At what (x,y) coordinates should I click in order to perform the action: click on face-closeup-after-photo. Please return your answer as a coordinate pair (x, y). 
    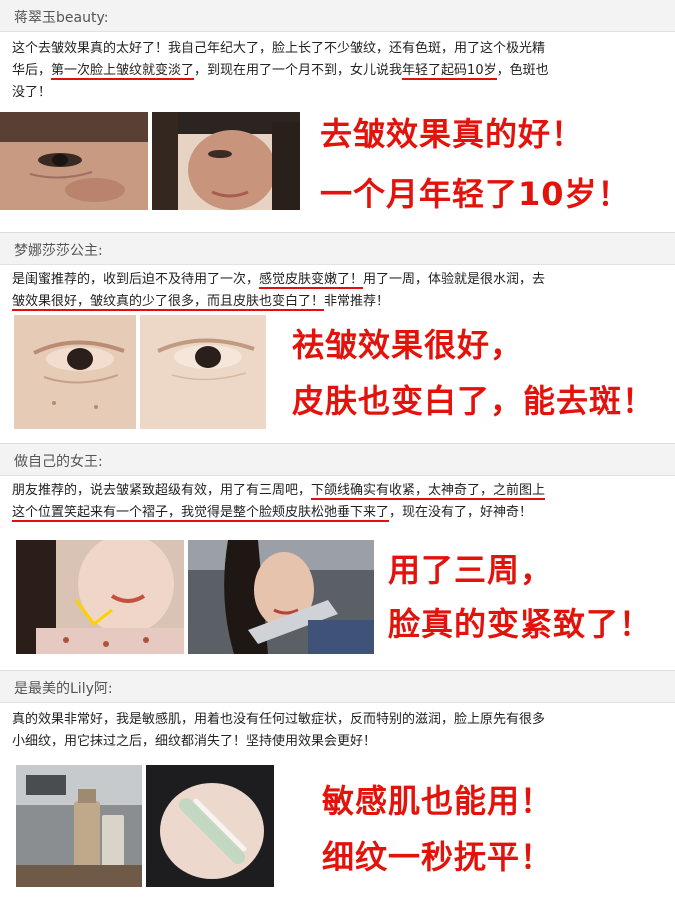
    Looking at the image, I should click on (226, 161).